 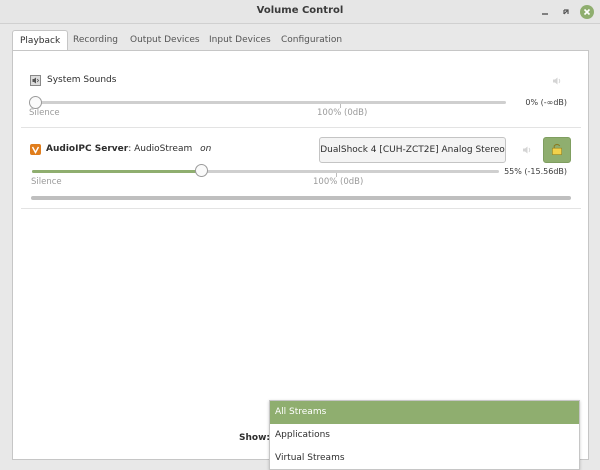 I want to click on lock-channels-button, so click(x=557, y=150).